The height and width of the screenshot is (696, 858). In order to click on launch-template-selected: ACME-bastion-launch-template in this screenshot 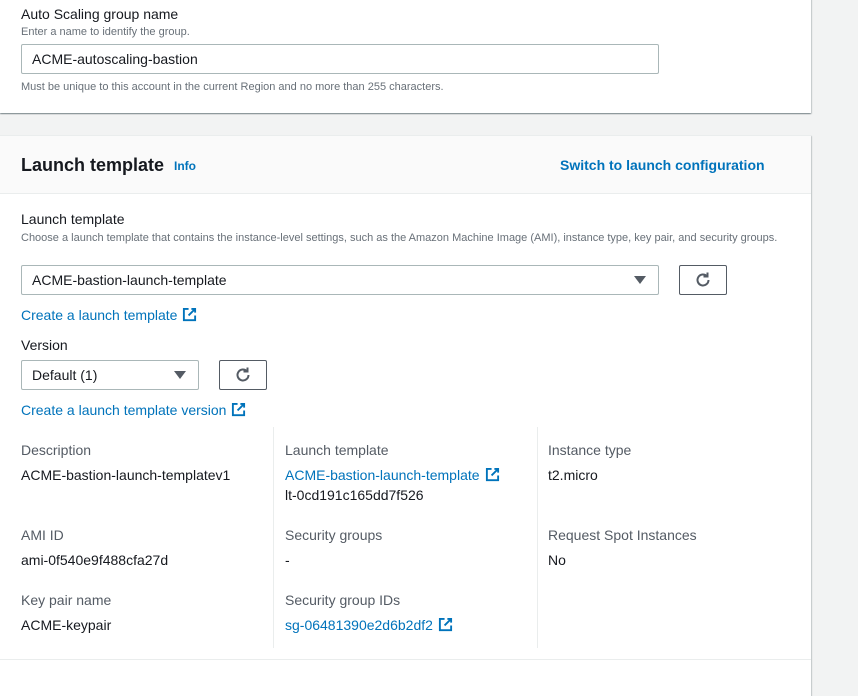, I will do `click(129, 280)`.